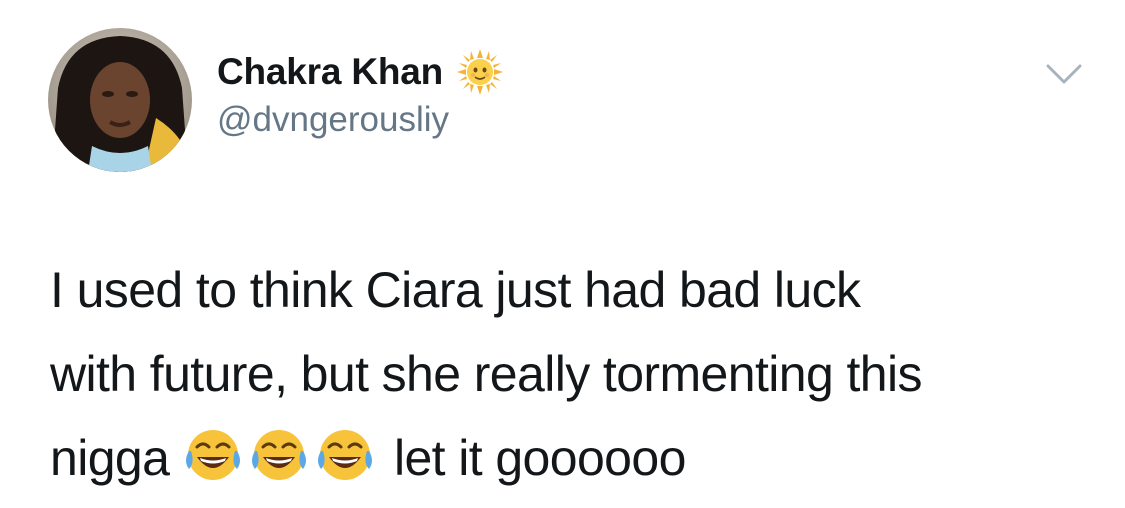 The width and height of the screenshot is (1125, 508). I want to click on name-row: Chakra Khan, so click(360, 72).